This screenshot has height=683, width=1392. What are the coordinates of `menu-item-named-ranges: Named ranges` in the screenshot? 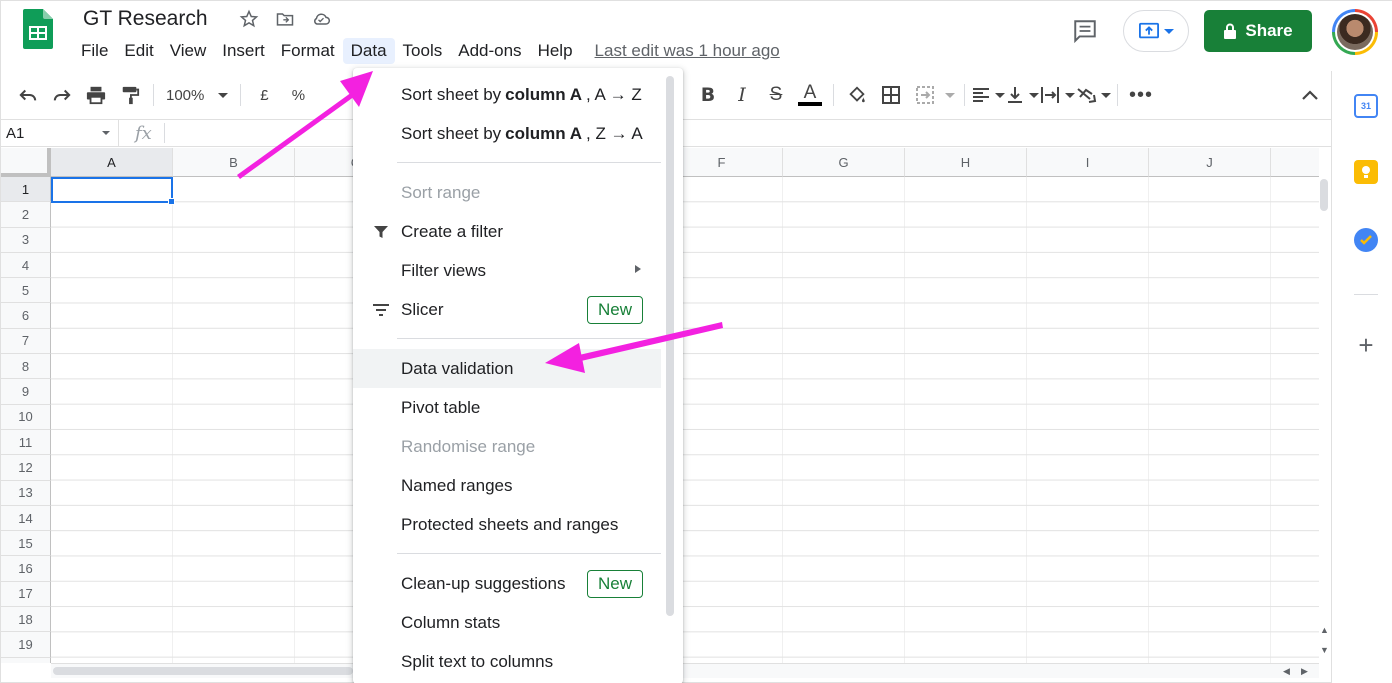 It's located at (507, 485).